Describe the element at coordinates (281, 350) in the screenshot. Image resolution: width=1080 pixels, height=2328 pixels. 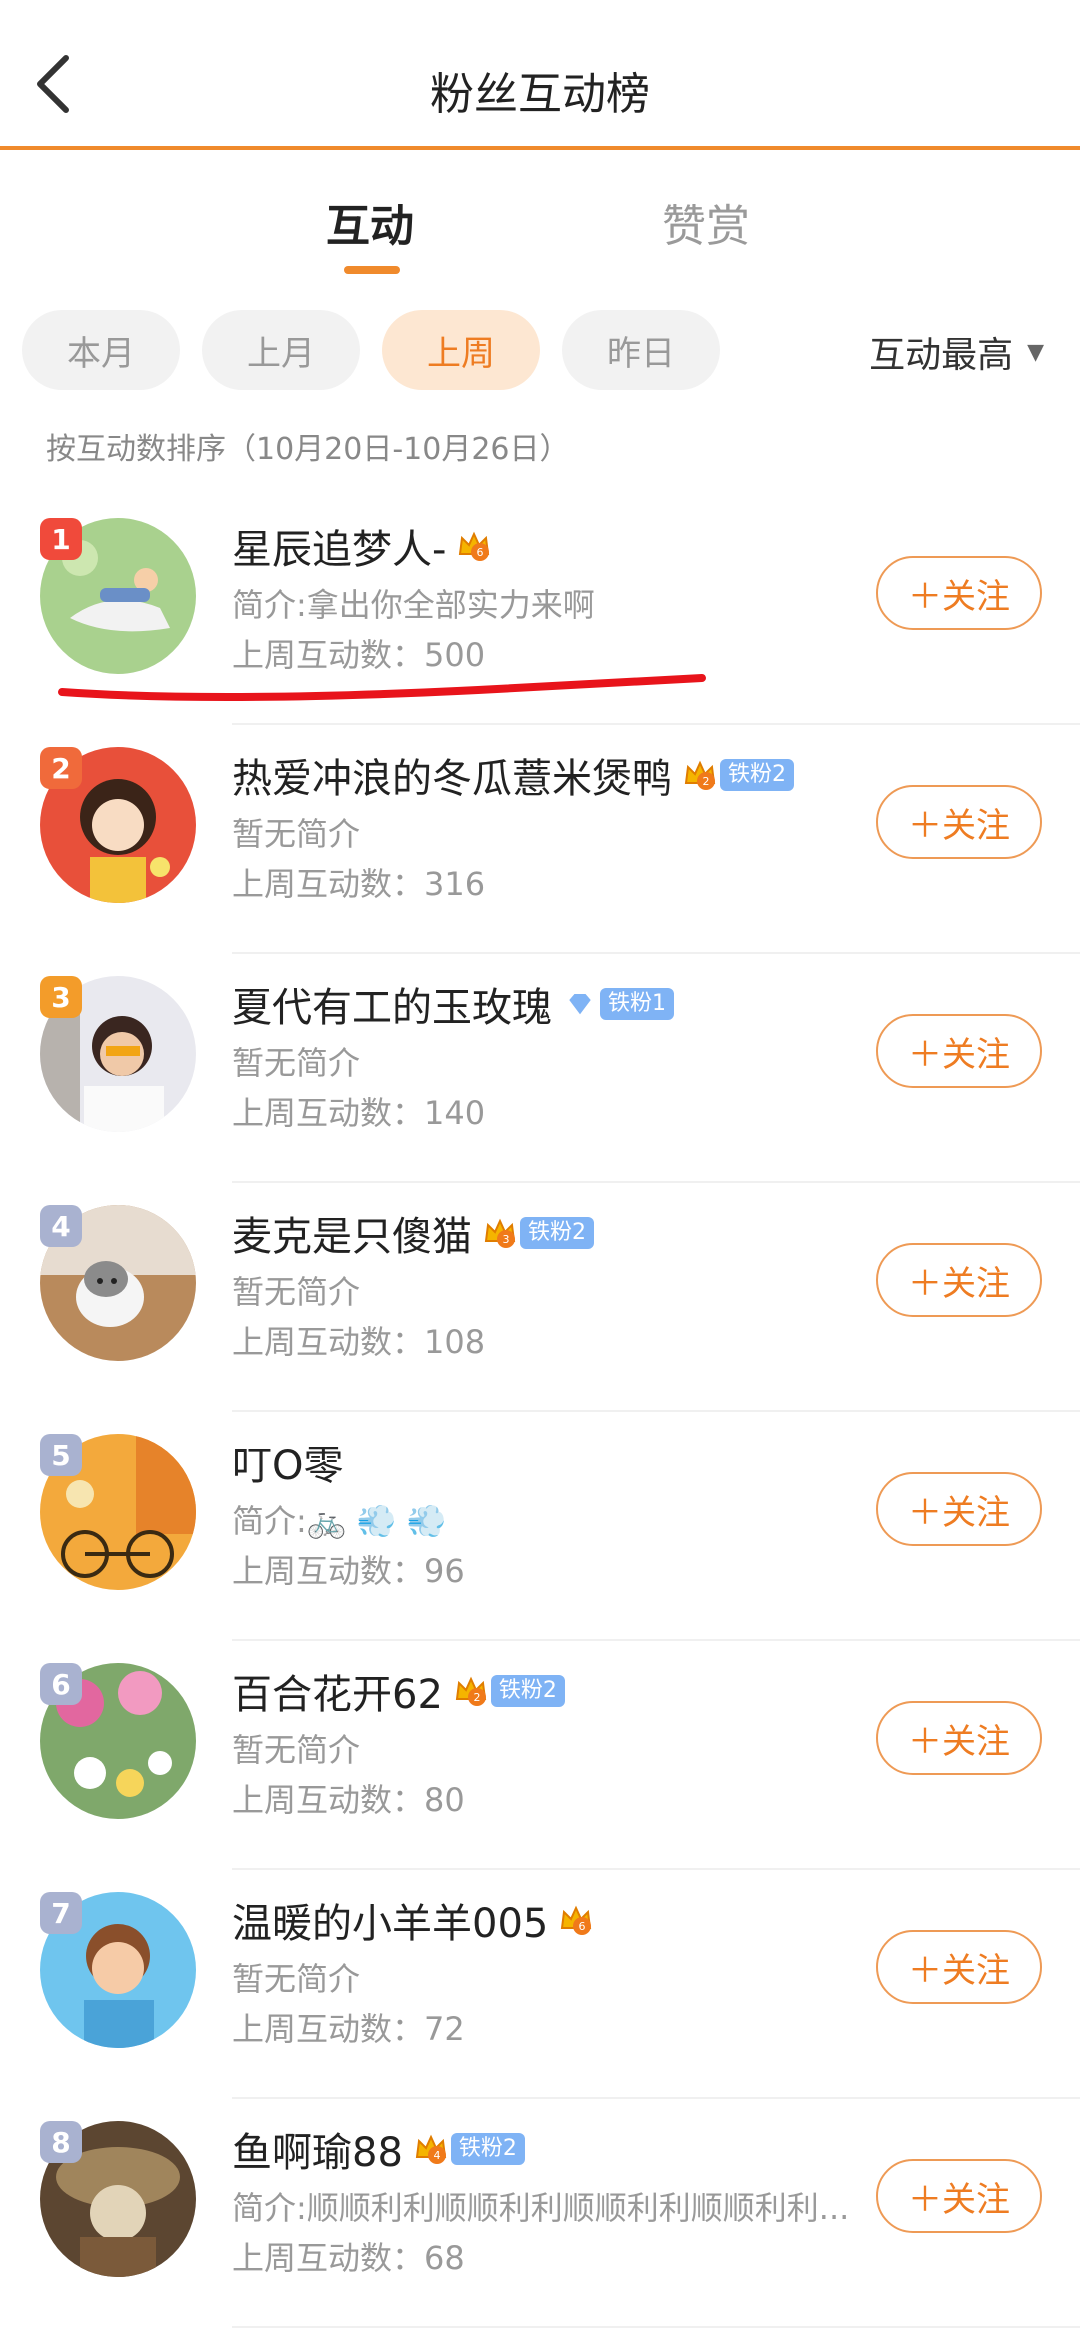
I see `chip-last-month: 上月` at that location.